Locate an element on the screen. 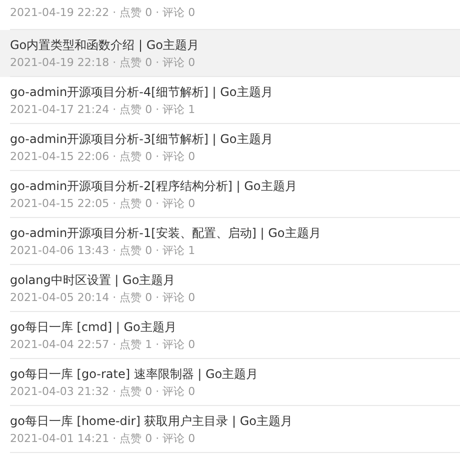  post-meta: 2021-04-17 21:24 · 点赞 0 · 评论 1 is located at coordinates (103, 110).